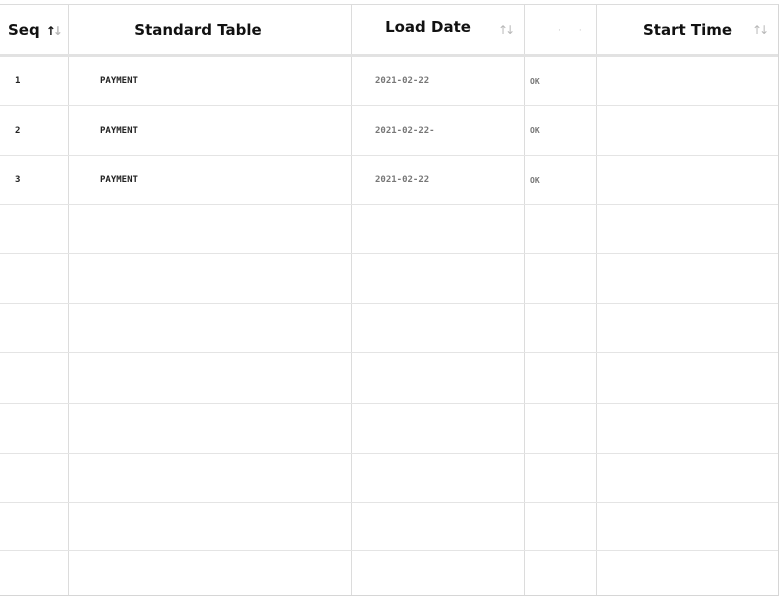  I want to click on cell-seq: 1, so click(18, 81).